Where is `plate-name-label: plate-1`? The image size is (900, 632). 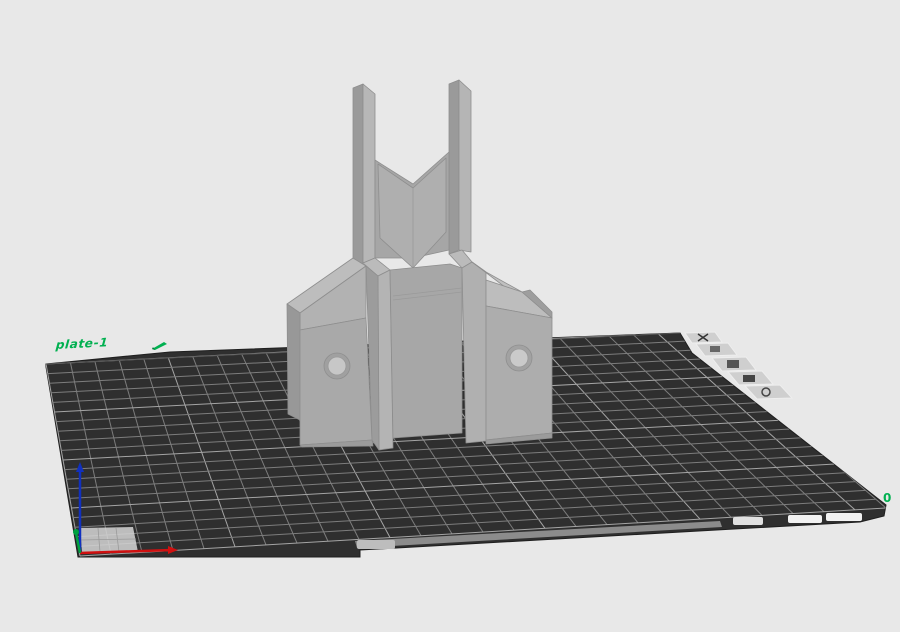
plate-name-label: plate-1 is located at coordinates (82, 343).